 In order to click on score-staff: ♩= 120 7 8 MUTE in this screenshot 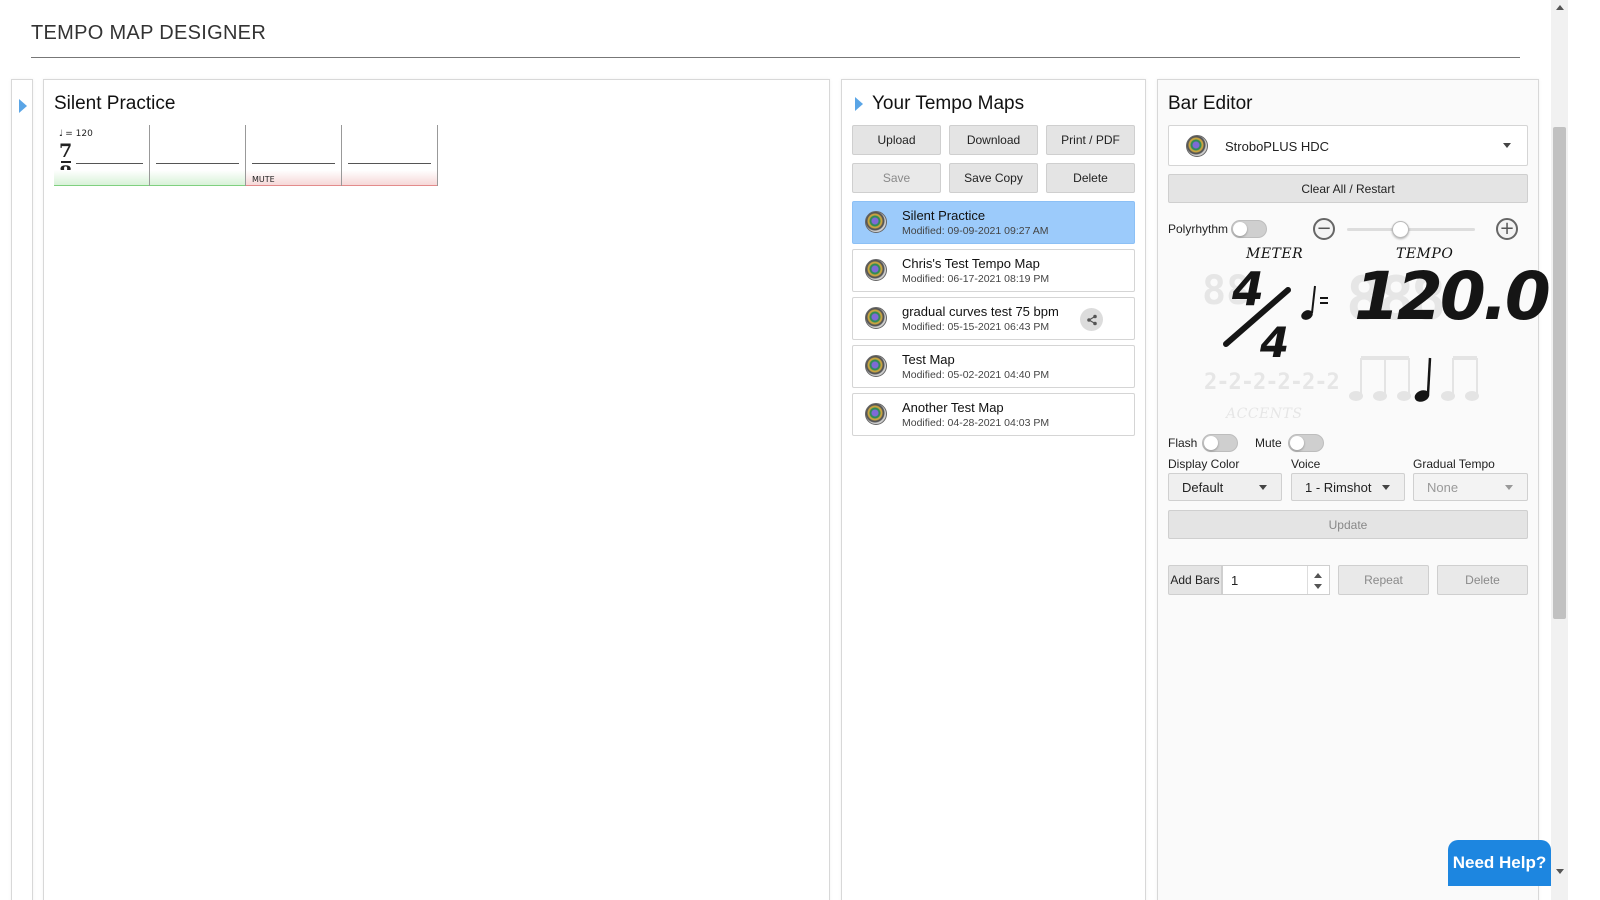, I will do `click(246, 156)`.